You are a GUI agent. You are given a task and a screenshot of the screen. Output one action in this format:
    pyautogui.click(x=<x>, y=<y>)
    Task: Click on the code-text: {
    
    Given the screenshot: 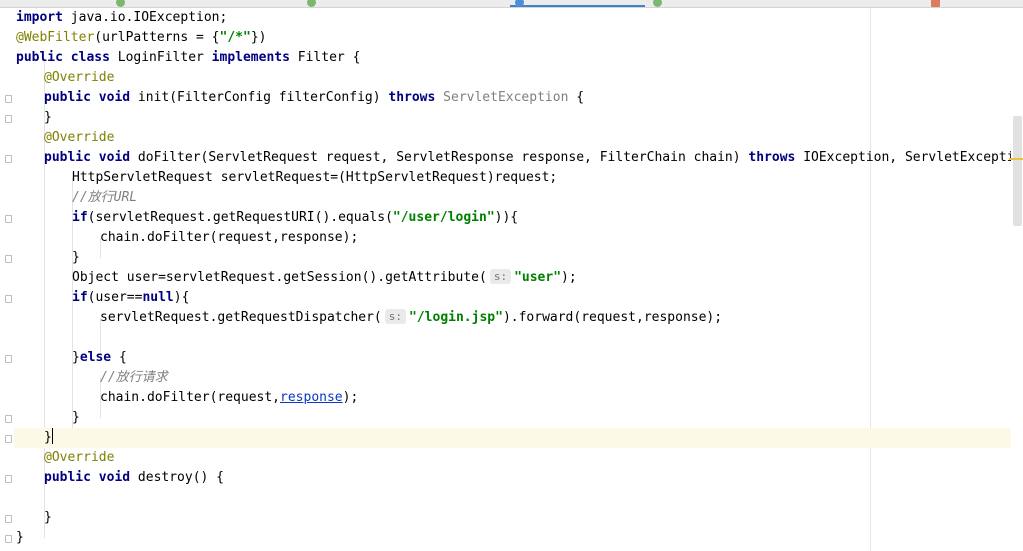 What is the action you would take?
    pyautogui.click(x=576, y=97)
    